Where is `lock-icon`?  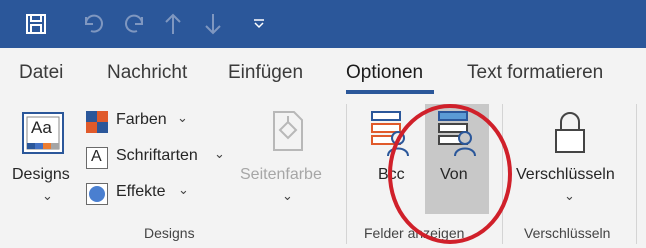
lock-icon is located at coordinates (570, 132).